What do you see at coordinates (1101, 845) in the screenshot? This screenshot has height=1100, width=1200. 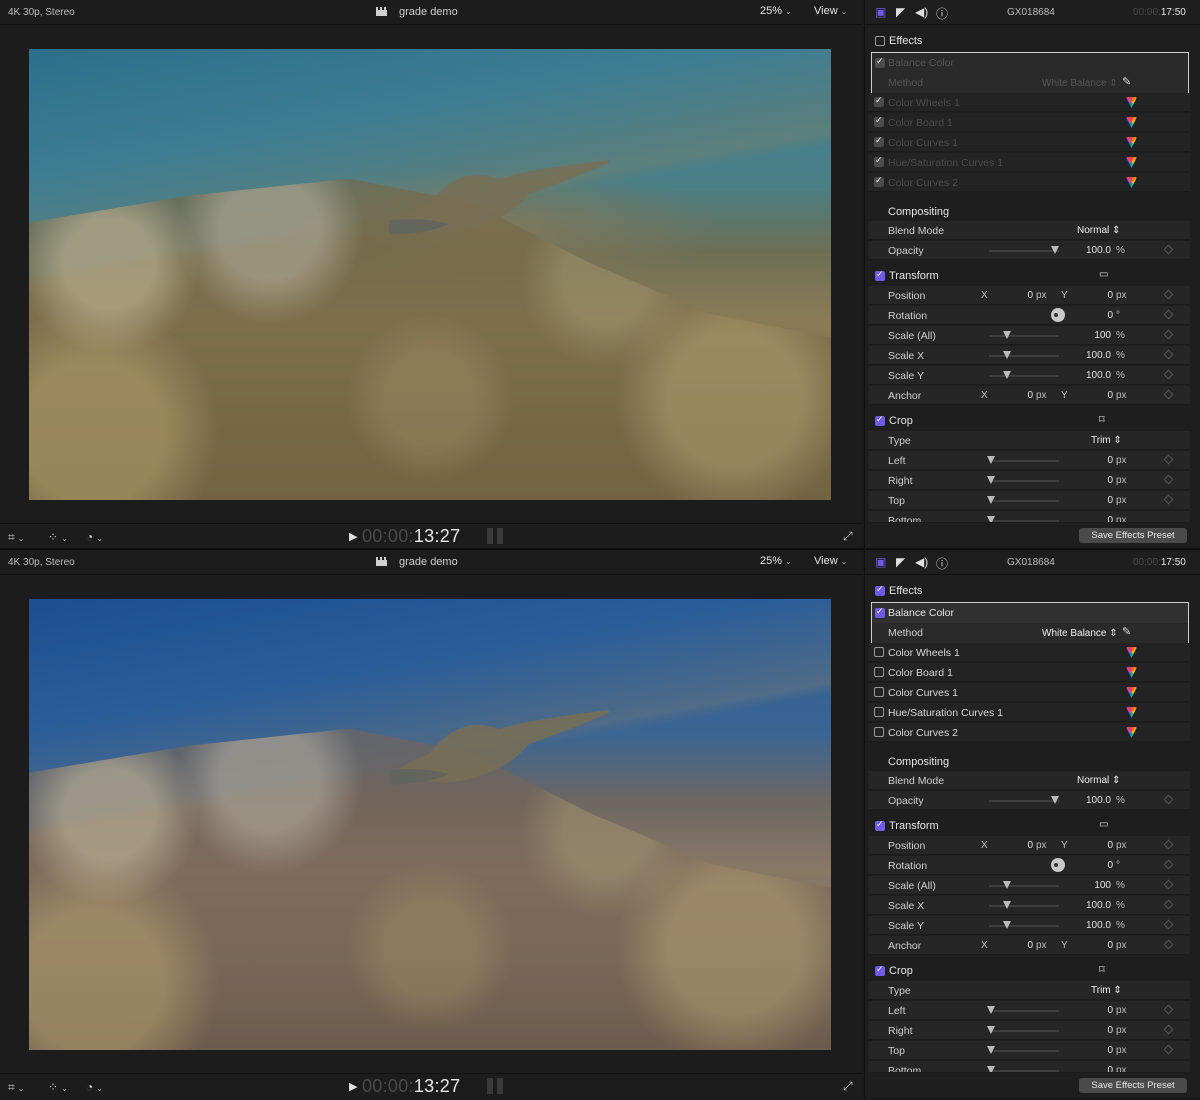 I see `position-y-value: 0` at bounding box center [1101, 845].